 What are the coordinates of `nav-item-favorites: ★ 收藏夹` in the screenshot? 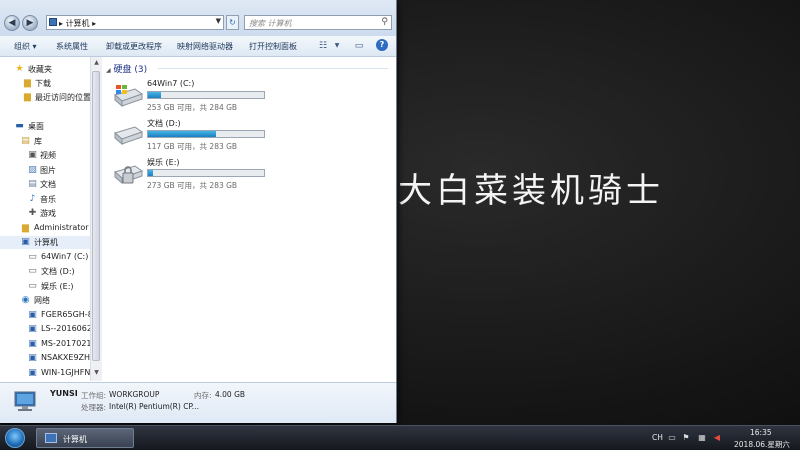 It's located at (45, 69).